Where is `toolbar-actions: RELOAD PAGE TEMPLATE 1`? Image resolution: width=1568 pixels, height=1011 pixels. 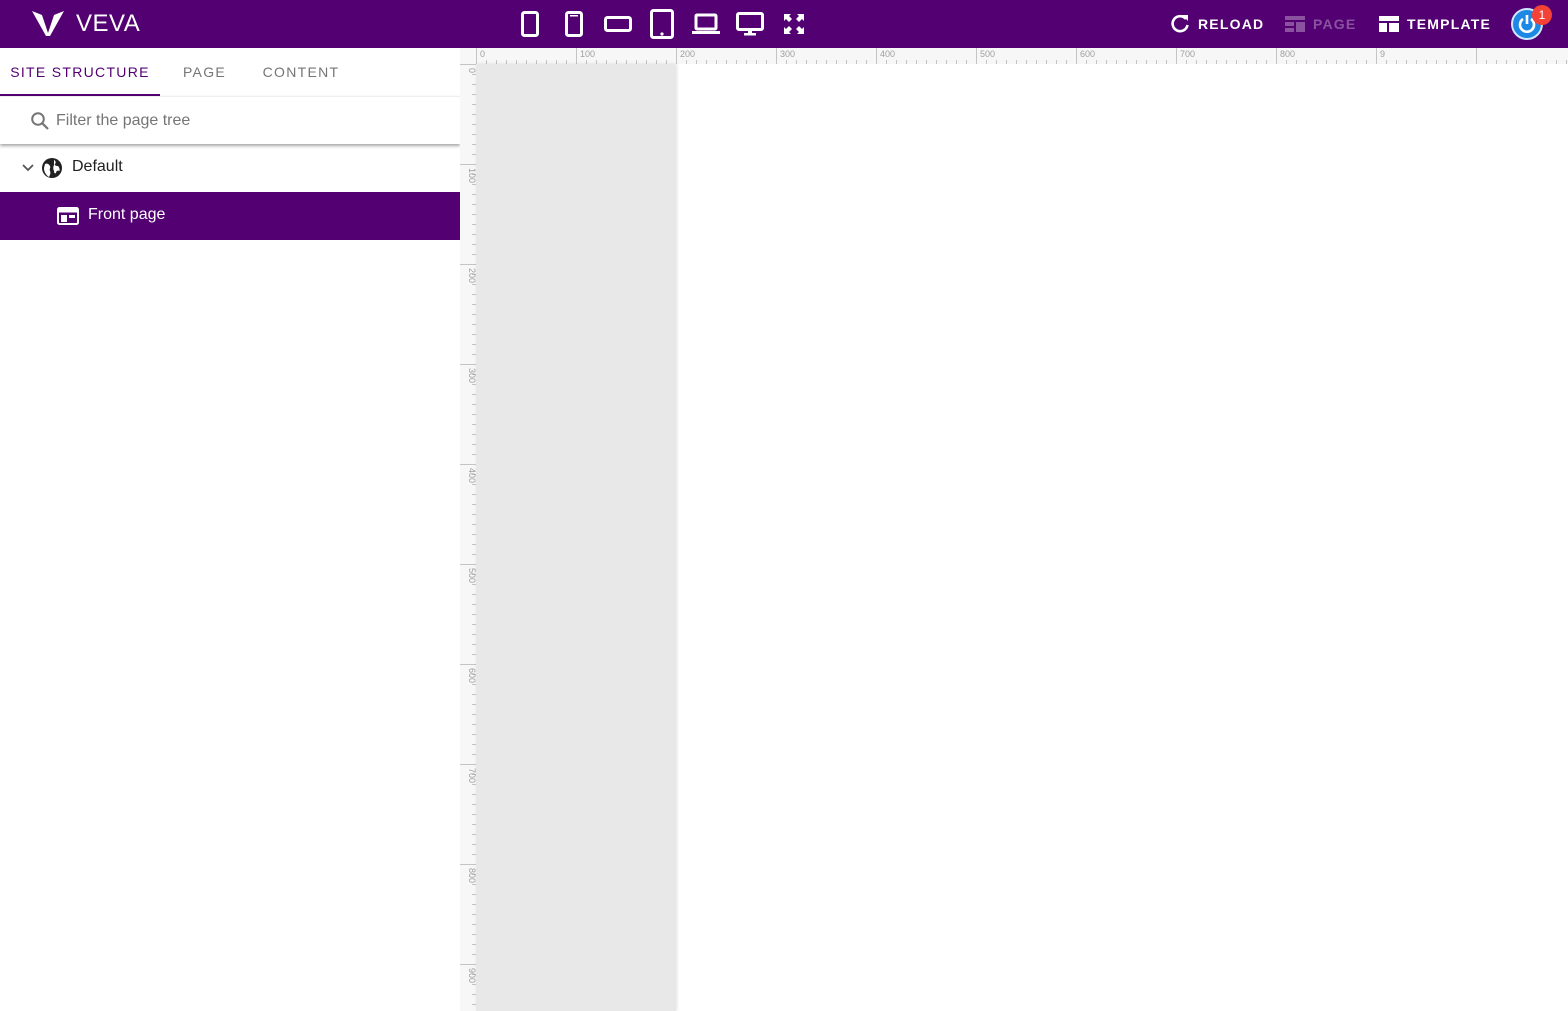 toolbar-actions: RELOAD PAGE TEMPLATE 1 is located at coordinates (784, 24).